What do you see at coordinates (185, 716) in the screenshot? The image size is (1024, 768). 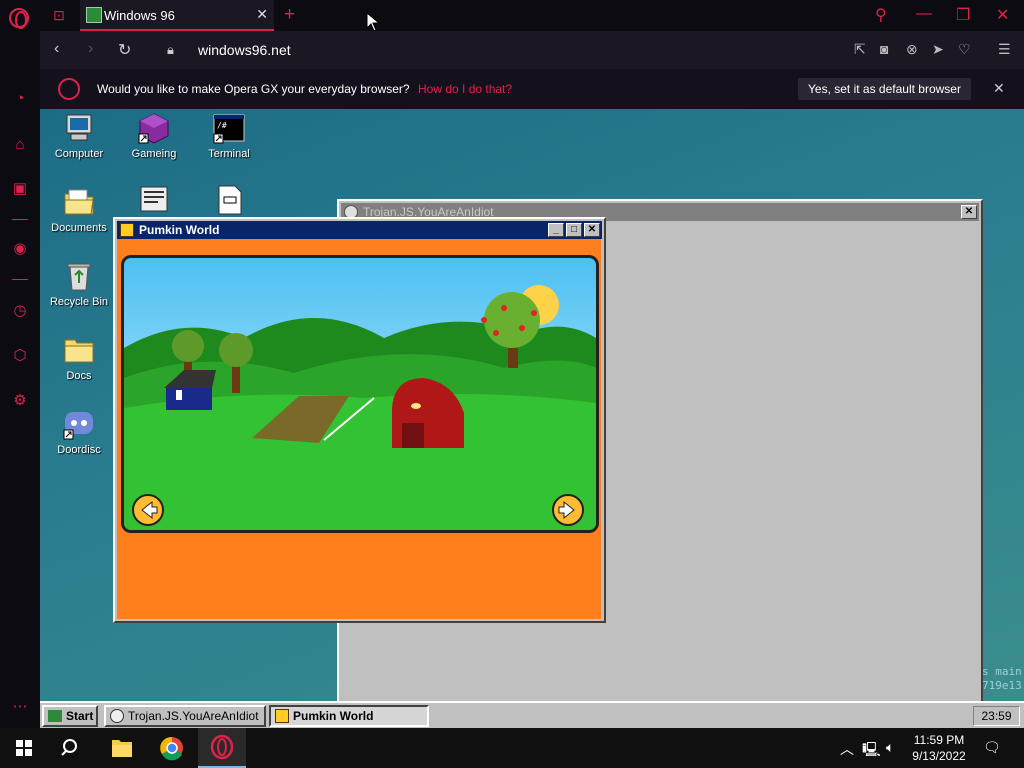 I see `taskbar-item-trojan: Trojan.JS.YouAreAnIdiot` at bounding box center [185, 716].